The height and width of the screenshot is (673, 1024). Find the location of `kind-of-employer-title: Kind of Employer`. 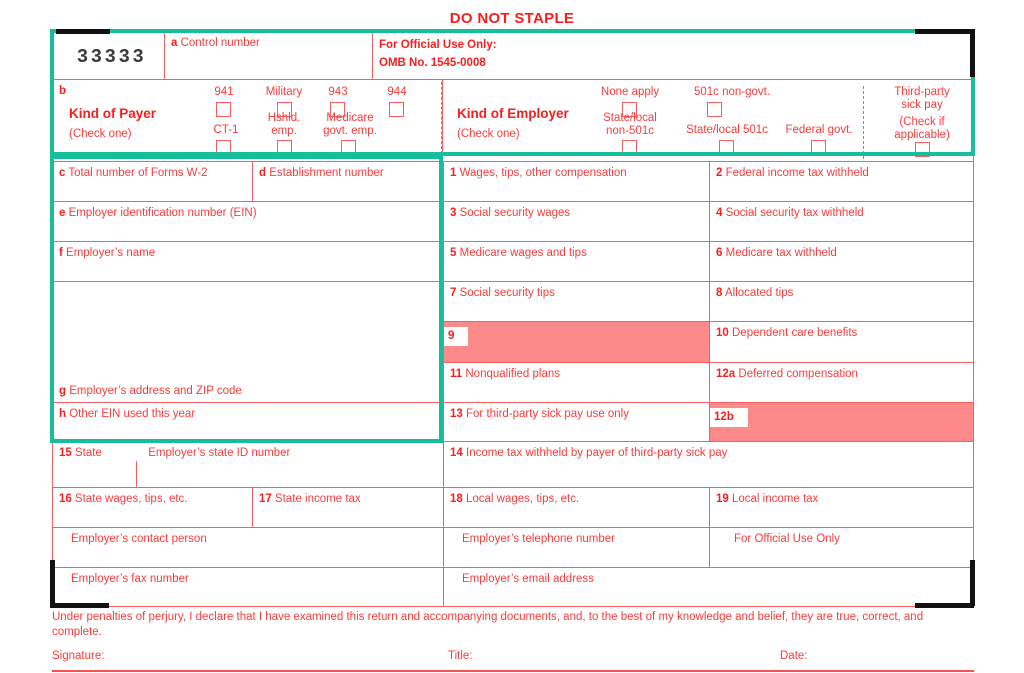

kind-of-employer-title: Kind of Employer is located at coordinates (513, 113).